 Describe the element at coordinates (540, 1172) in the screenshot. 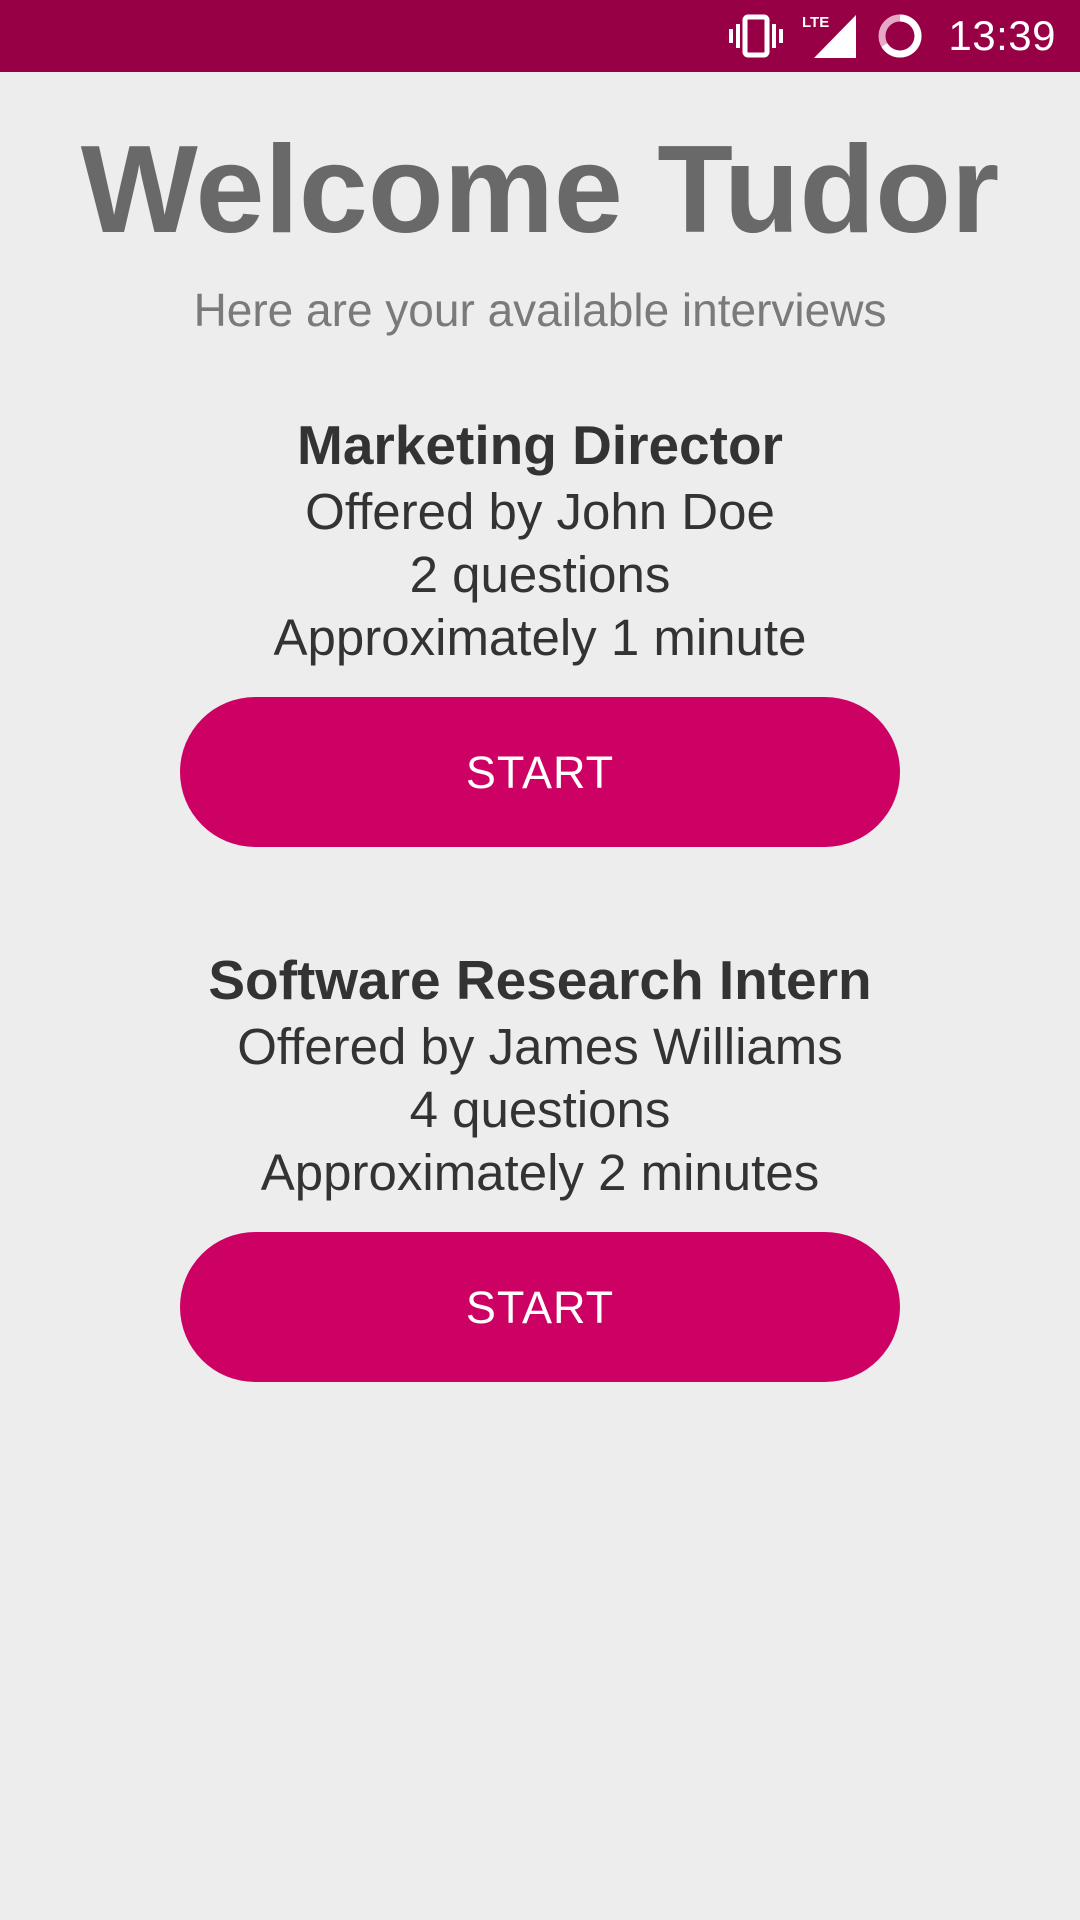

I see `interview-duration: Approximately 2 minutes` at that location.